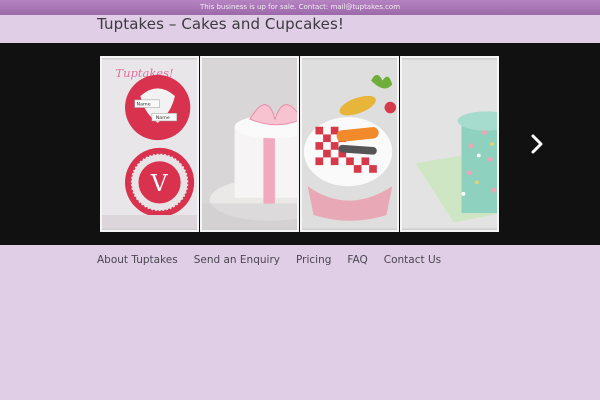 This screenshot has width=600, height=400. Describe the element at coordinates (313, 262) in the screenshot. I see `nav-pricing: Pricing` at that location.